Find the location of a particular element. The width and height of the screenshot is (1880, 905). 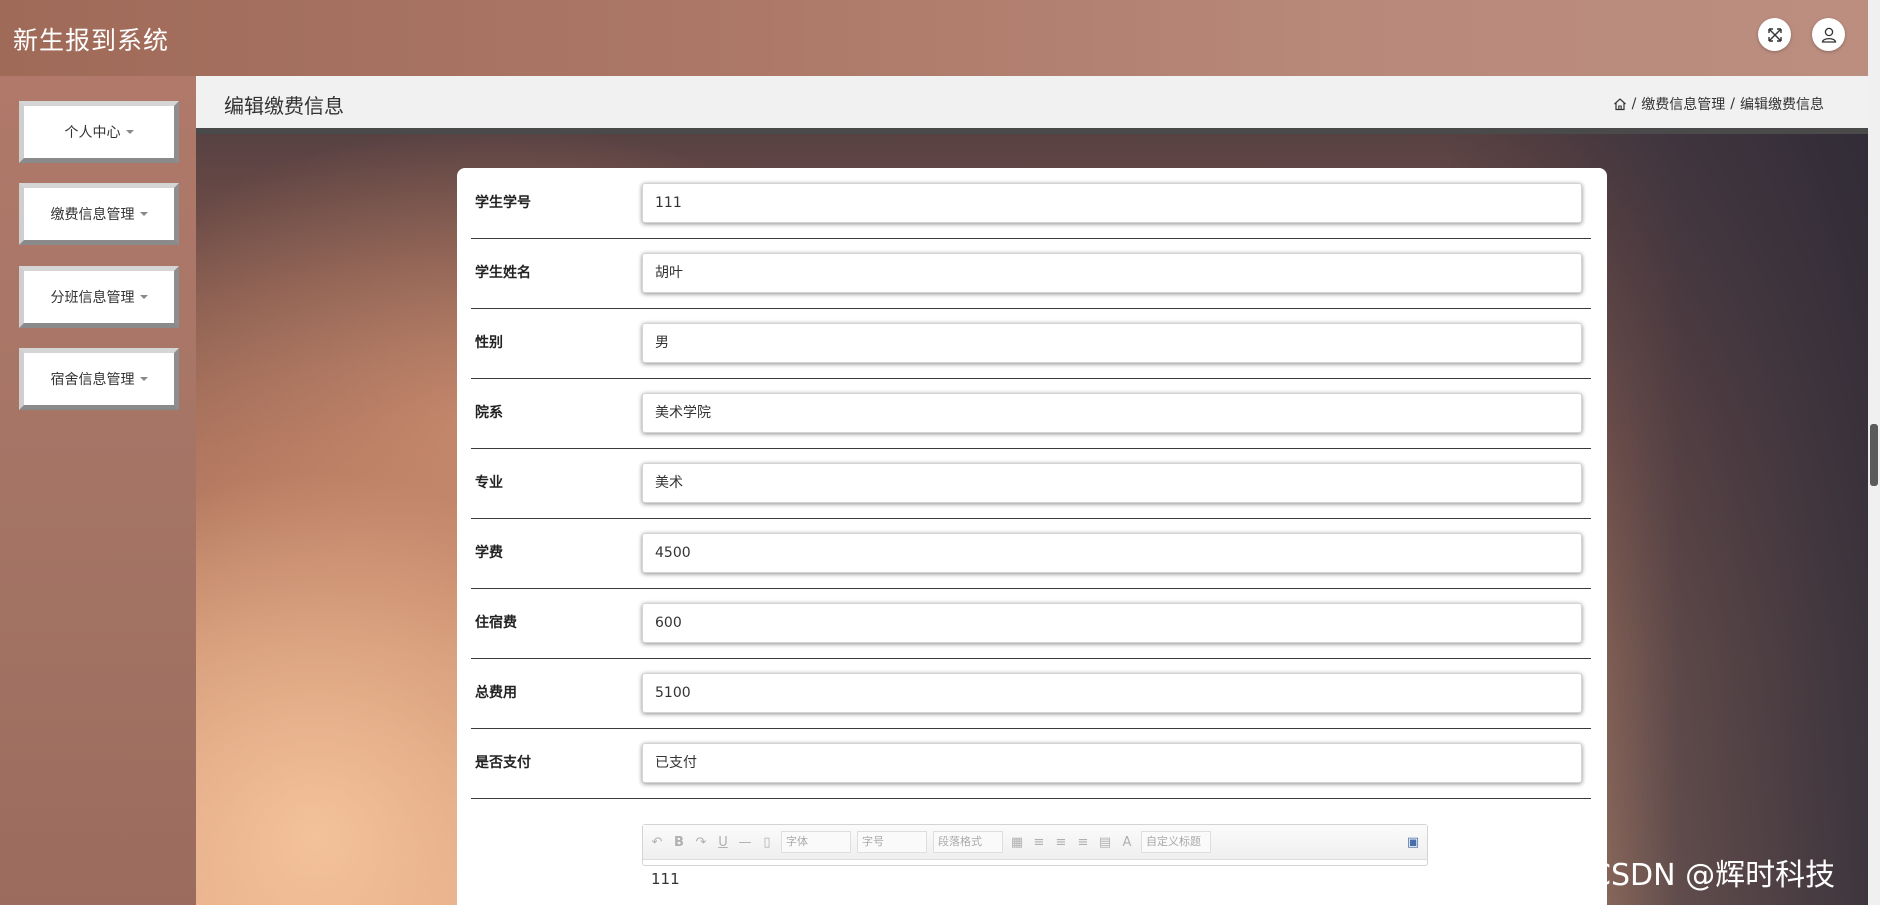

redo-icon: ↷ is located at coordinates (701, 842).